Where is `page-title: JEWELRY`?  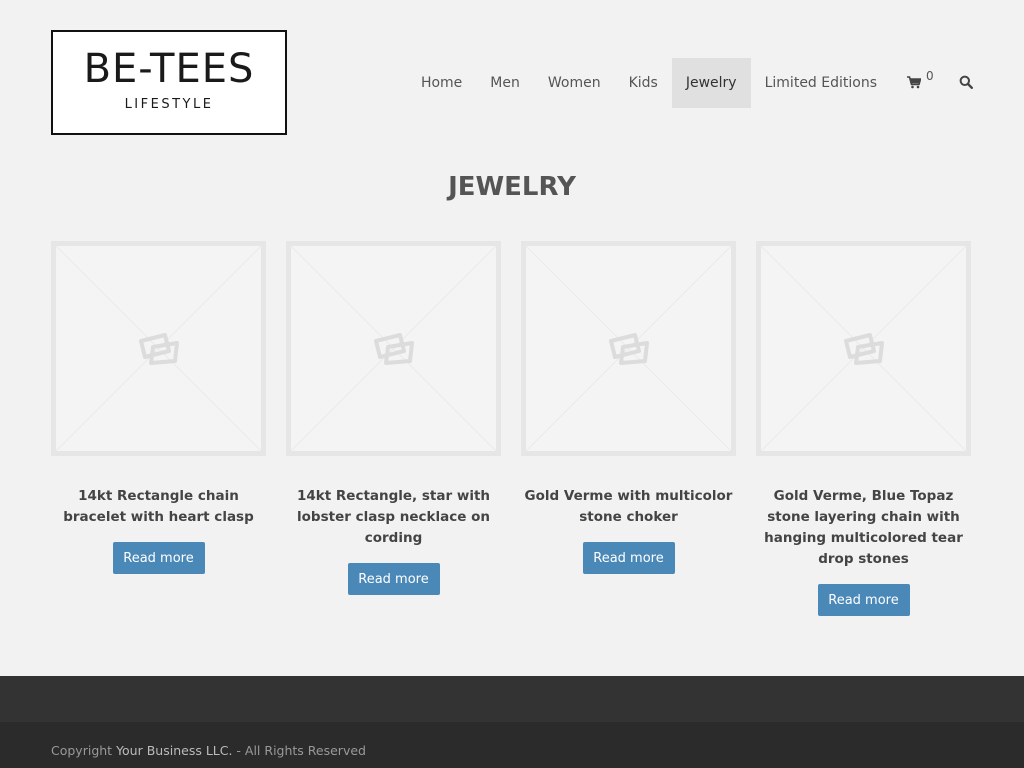 page-title: JEWELRY is located at coordinates (512, 187).